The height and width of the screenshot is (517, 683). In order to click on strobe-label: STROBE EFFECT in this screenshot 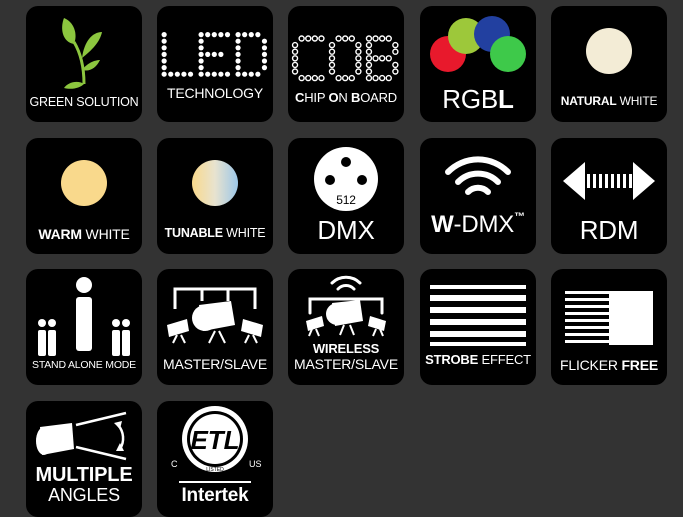, I will do `click(478, 359)`.